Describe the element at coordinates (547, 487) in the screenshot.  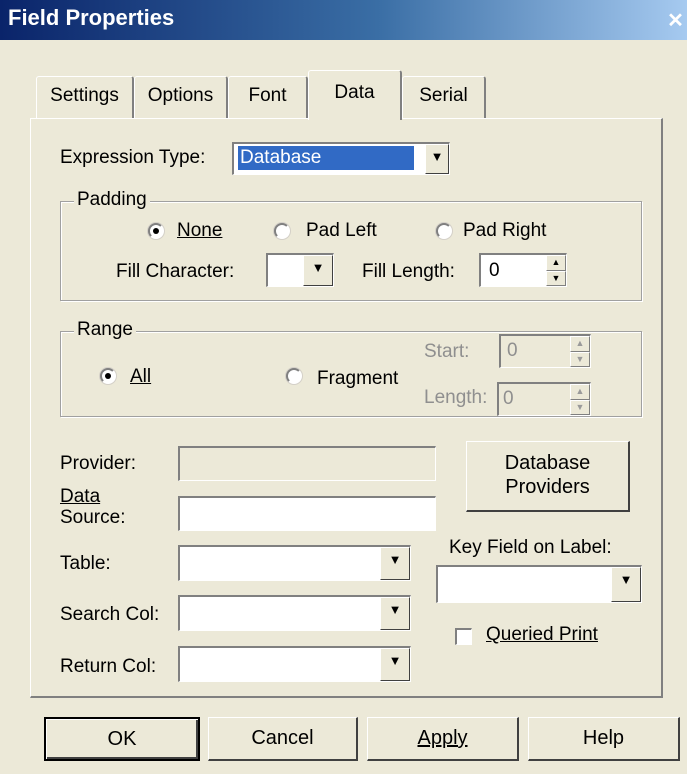
I see `database-providers-line2: Providers` at that location.